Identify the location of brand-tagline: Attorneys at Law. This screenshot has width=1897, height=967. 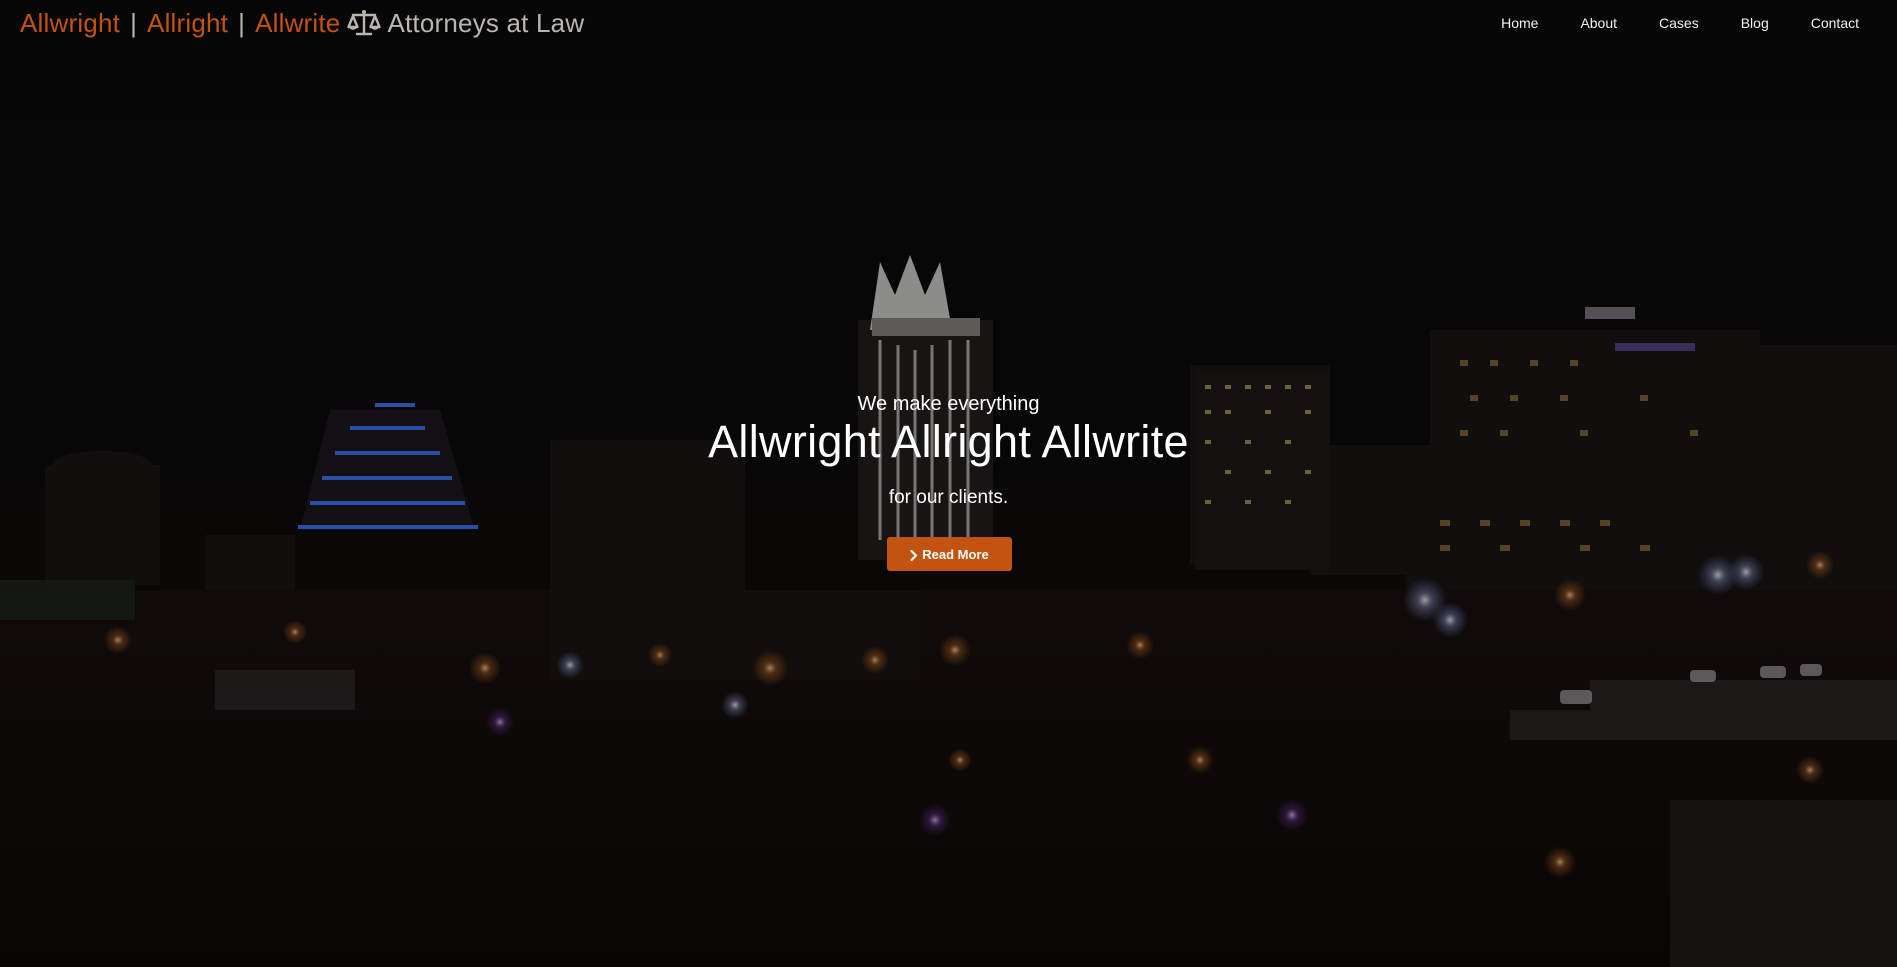
(486, 22).